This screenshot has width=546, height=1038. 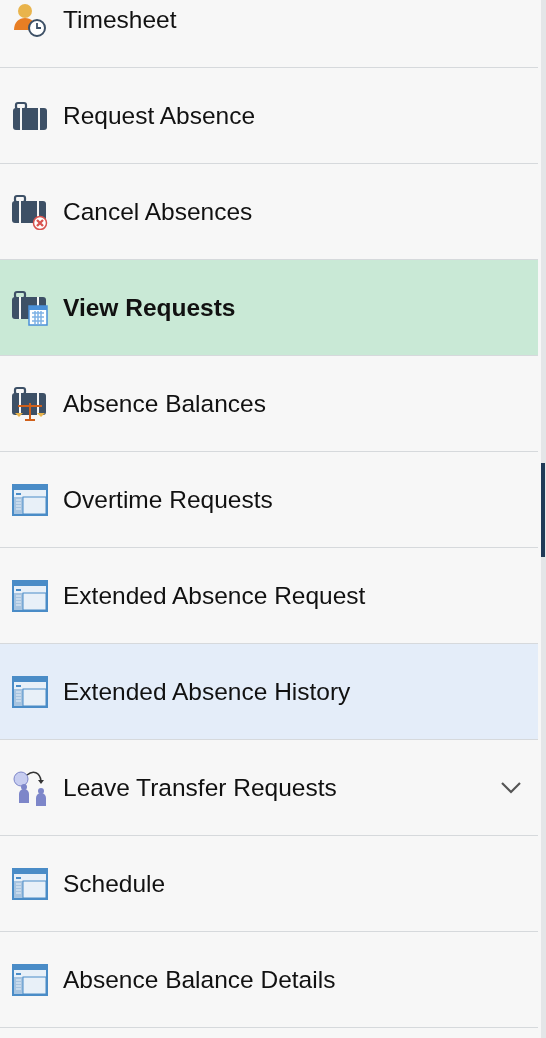 I want to click on menu-item-label: Extended Absence History, so click(x=207, y=691).